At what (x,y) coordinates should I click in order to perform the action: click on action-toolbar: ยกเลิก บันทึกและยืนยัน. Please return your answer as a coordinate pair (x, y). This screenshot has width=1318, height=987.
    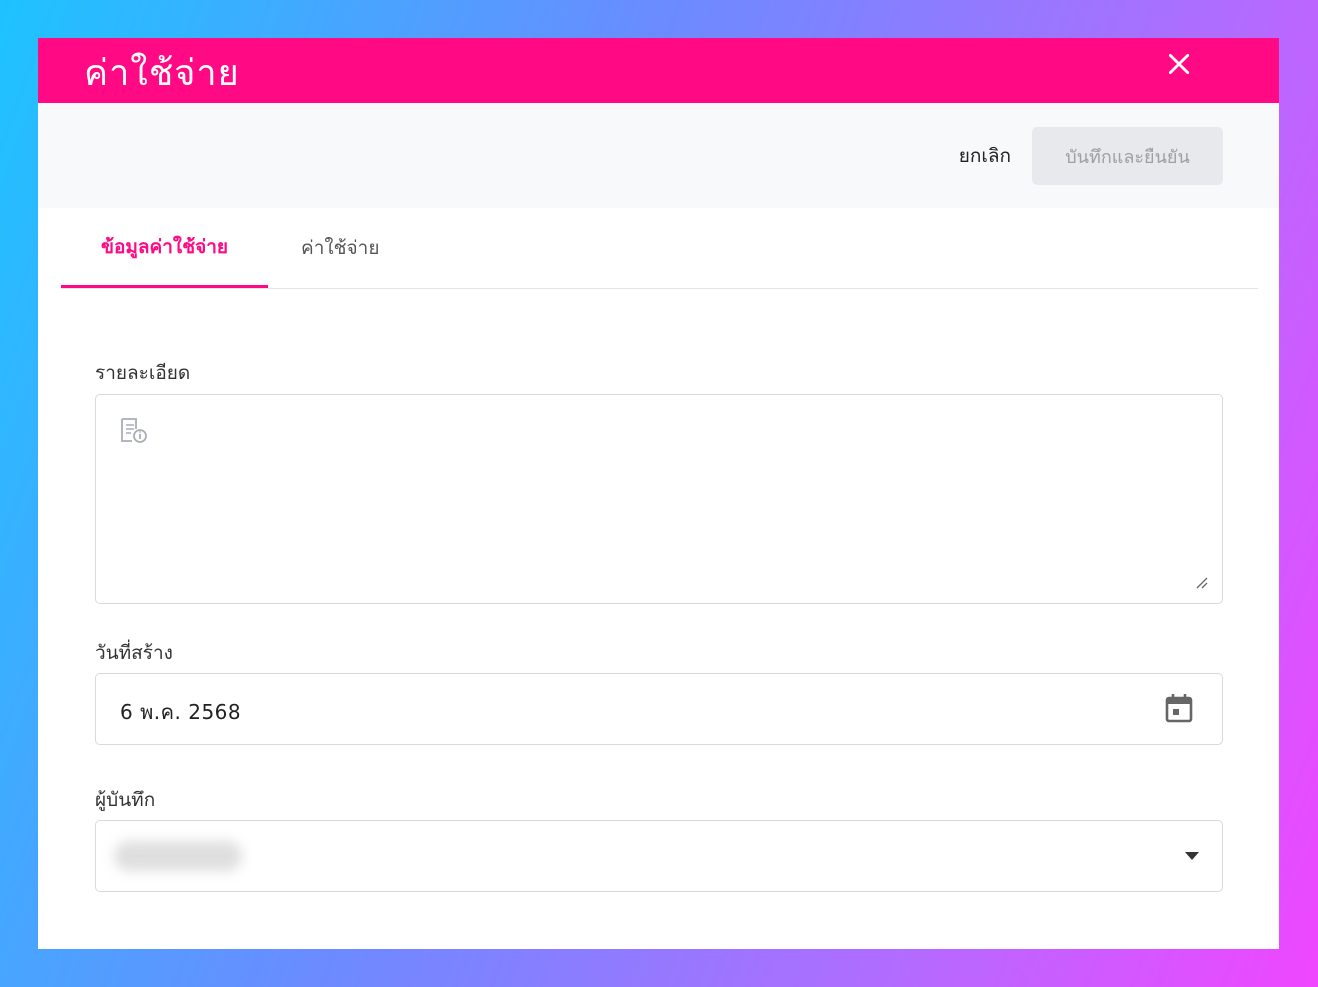
    Looking at the image, I should click on (658, 155).